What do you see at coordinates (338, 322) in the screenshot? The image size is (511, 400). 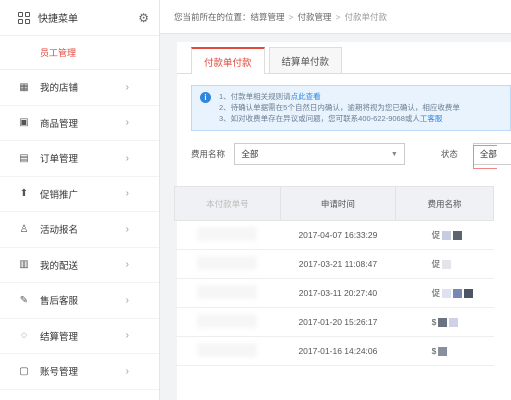 I see `apply-time: 2017-01-20 15:26:17` at bounding box center [338, 322].